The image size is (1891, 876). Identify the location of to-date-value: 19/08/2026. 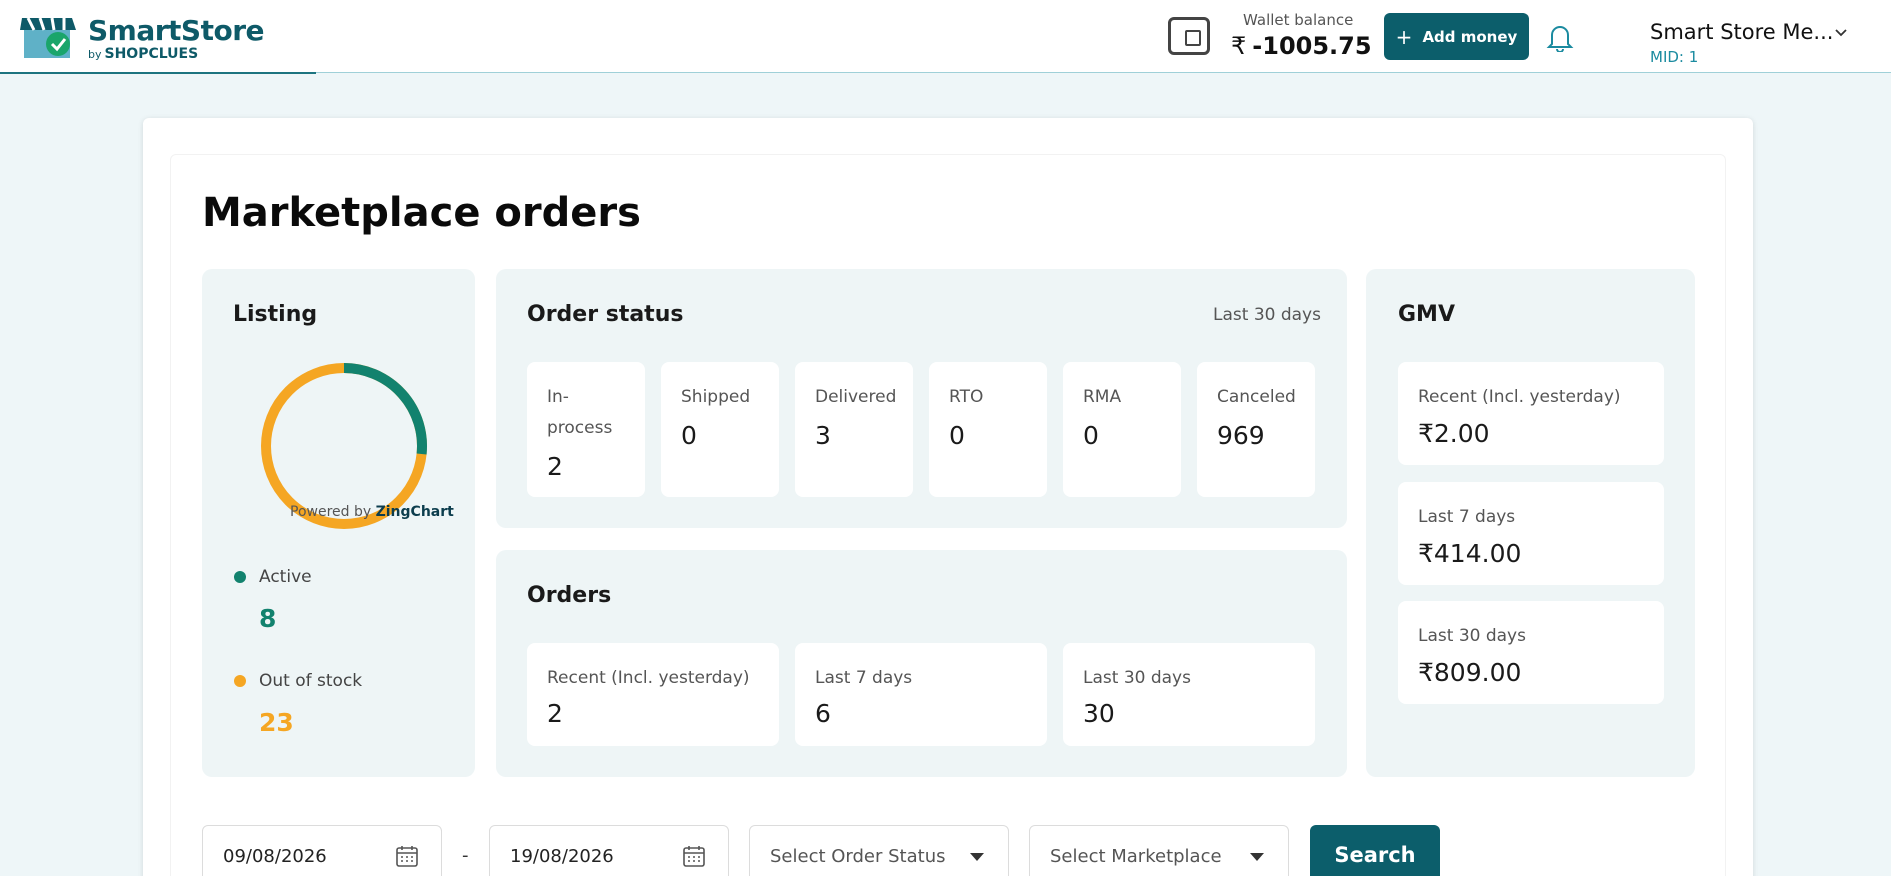
(562, 856).